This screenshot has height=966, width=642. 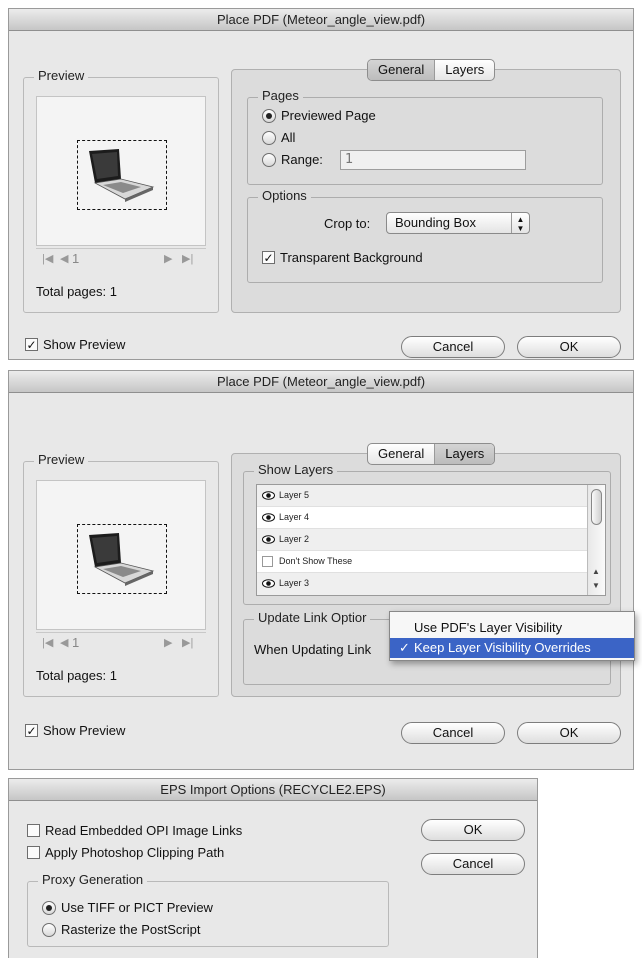 I want to click on preview-label: Preview, so click(x=61, y=459).